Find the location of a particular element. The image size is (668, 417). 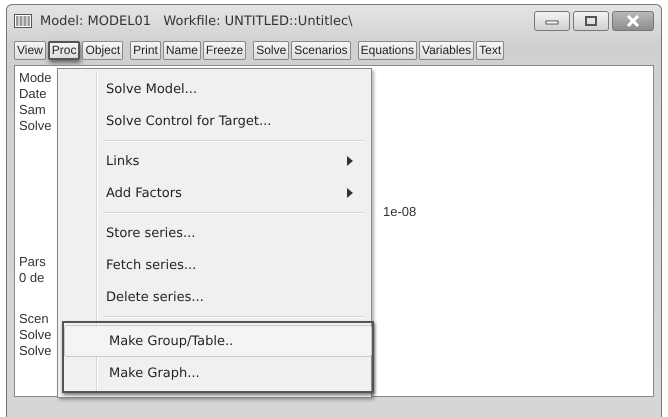

maximize-button is located at coordinates (591, 21).